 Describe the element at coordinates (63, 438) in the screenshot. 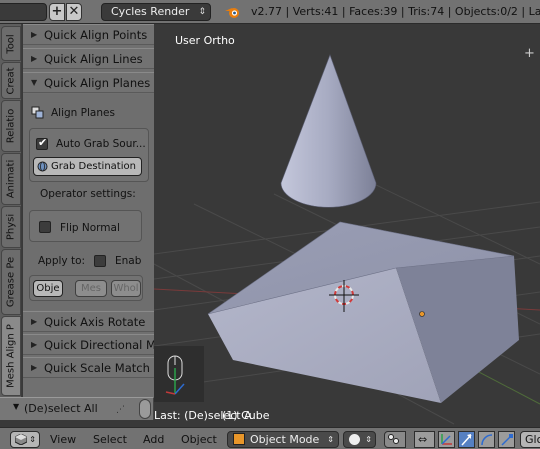

I see `menu-view: View` at that location.